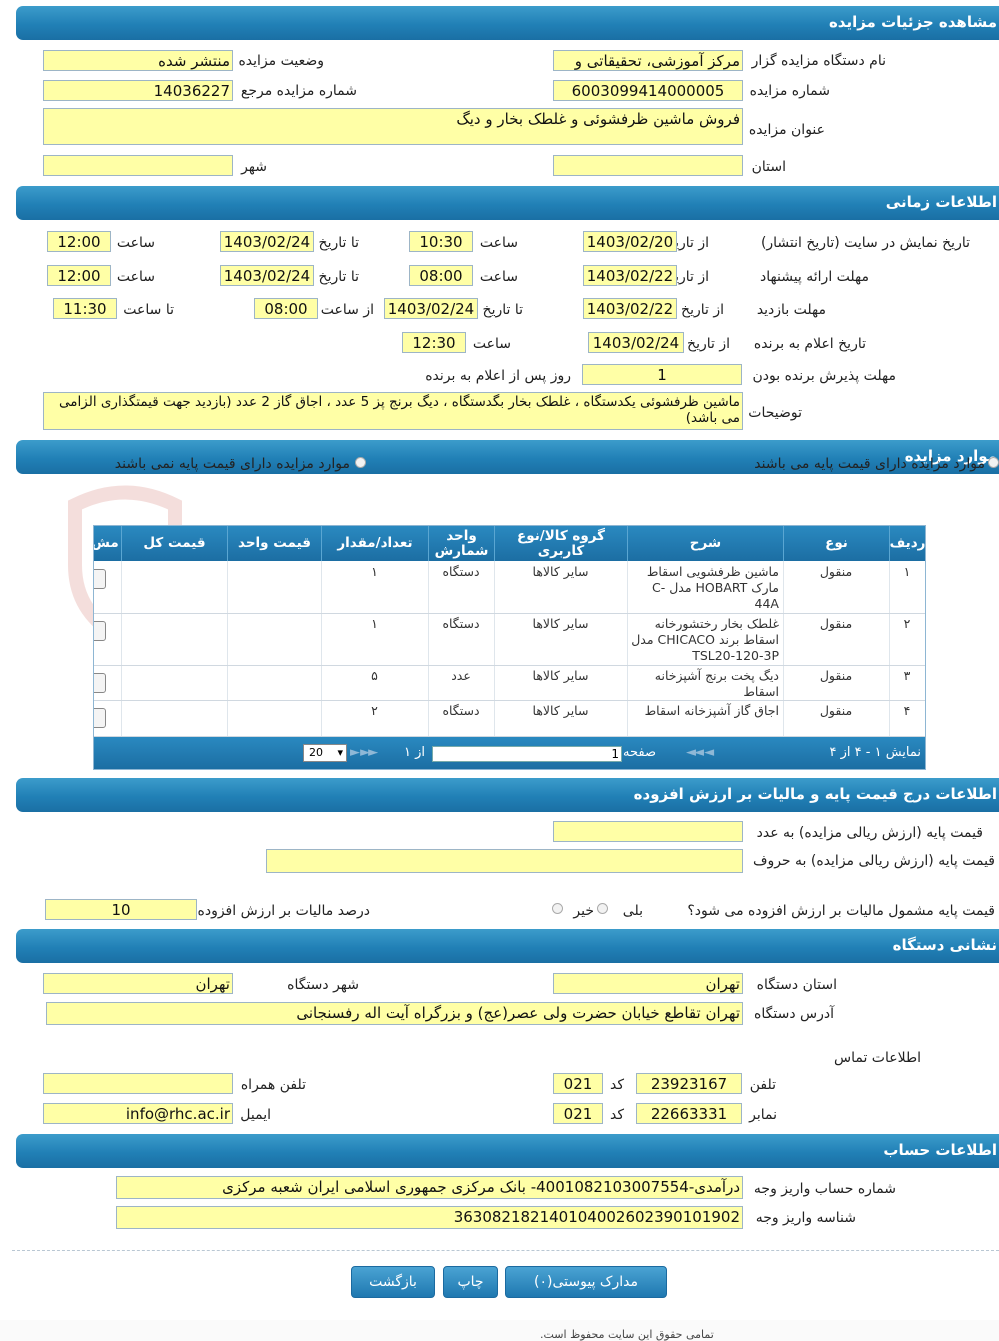 This screenshot has width=999, height=1341. Describe the element at coordinates (586, 1282) in the screenshot. I see `attachments-button: مدارک پیوستی(۰)` at that location.